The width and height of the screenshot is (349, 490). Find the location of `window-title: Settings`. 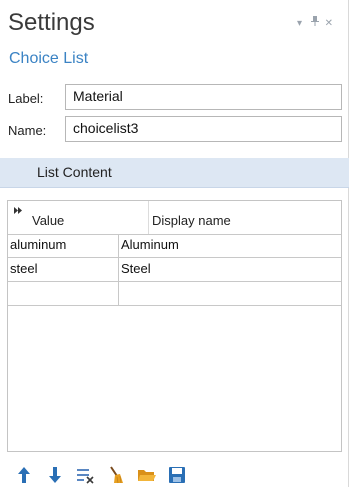

window-title: Settings is located at coordinates (51, 22).